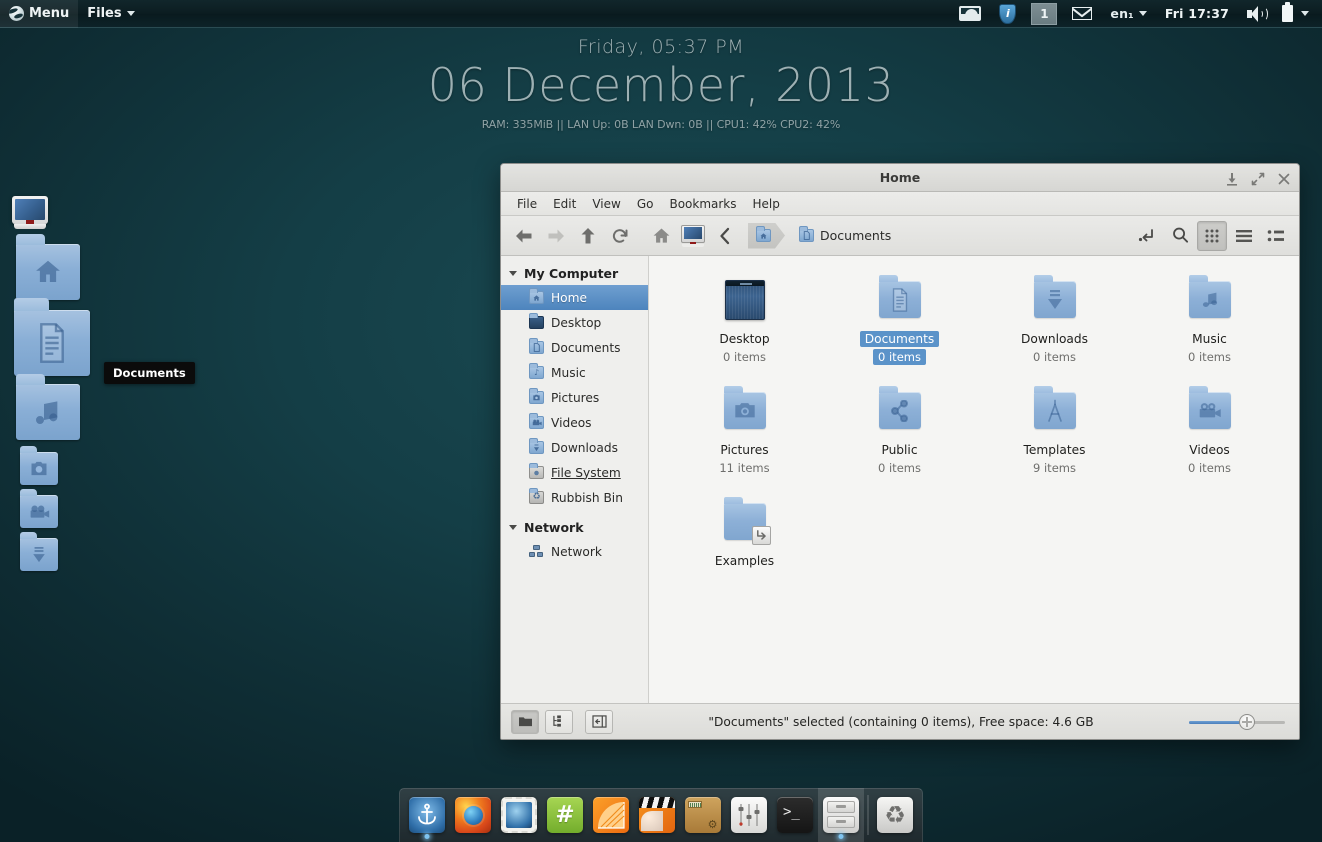  I want to click on file-item-examples: Examples, so click(744, 532).